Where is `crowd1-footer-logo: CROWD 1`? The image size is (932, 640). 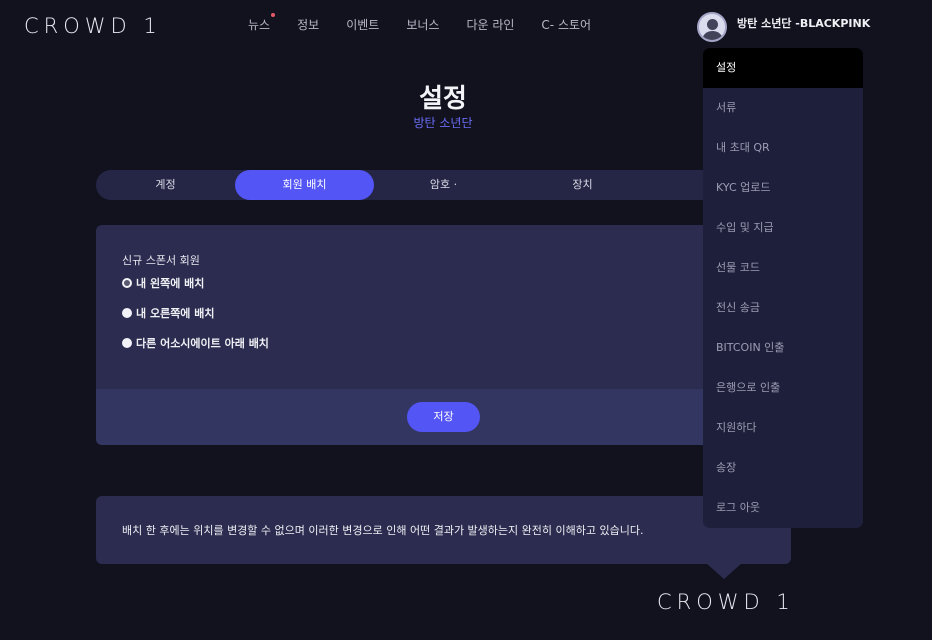 crowd1-footer-logo: CROWD 1 is located at coordinates (726, 602).